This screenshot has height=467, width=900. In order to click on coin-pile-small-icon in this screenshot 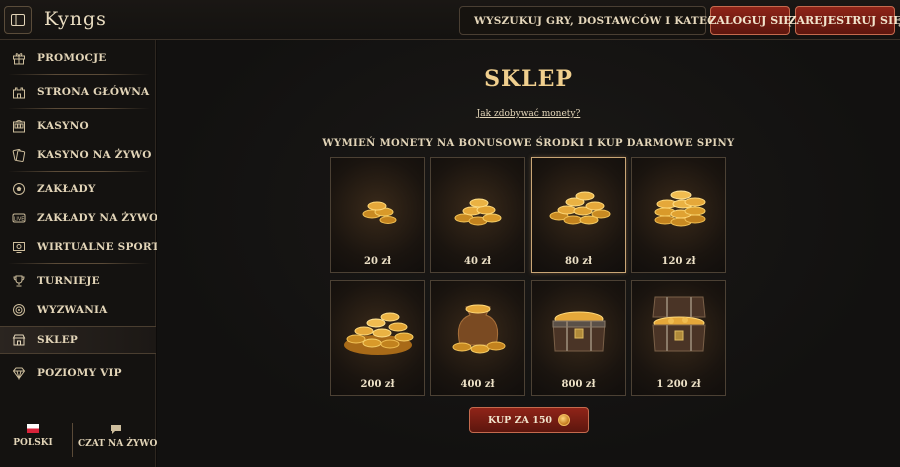, I will do `click(379, 212)`.